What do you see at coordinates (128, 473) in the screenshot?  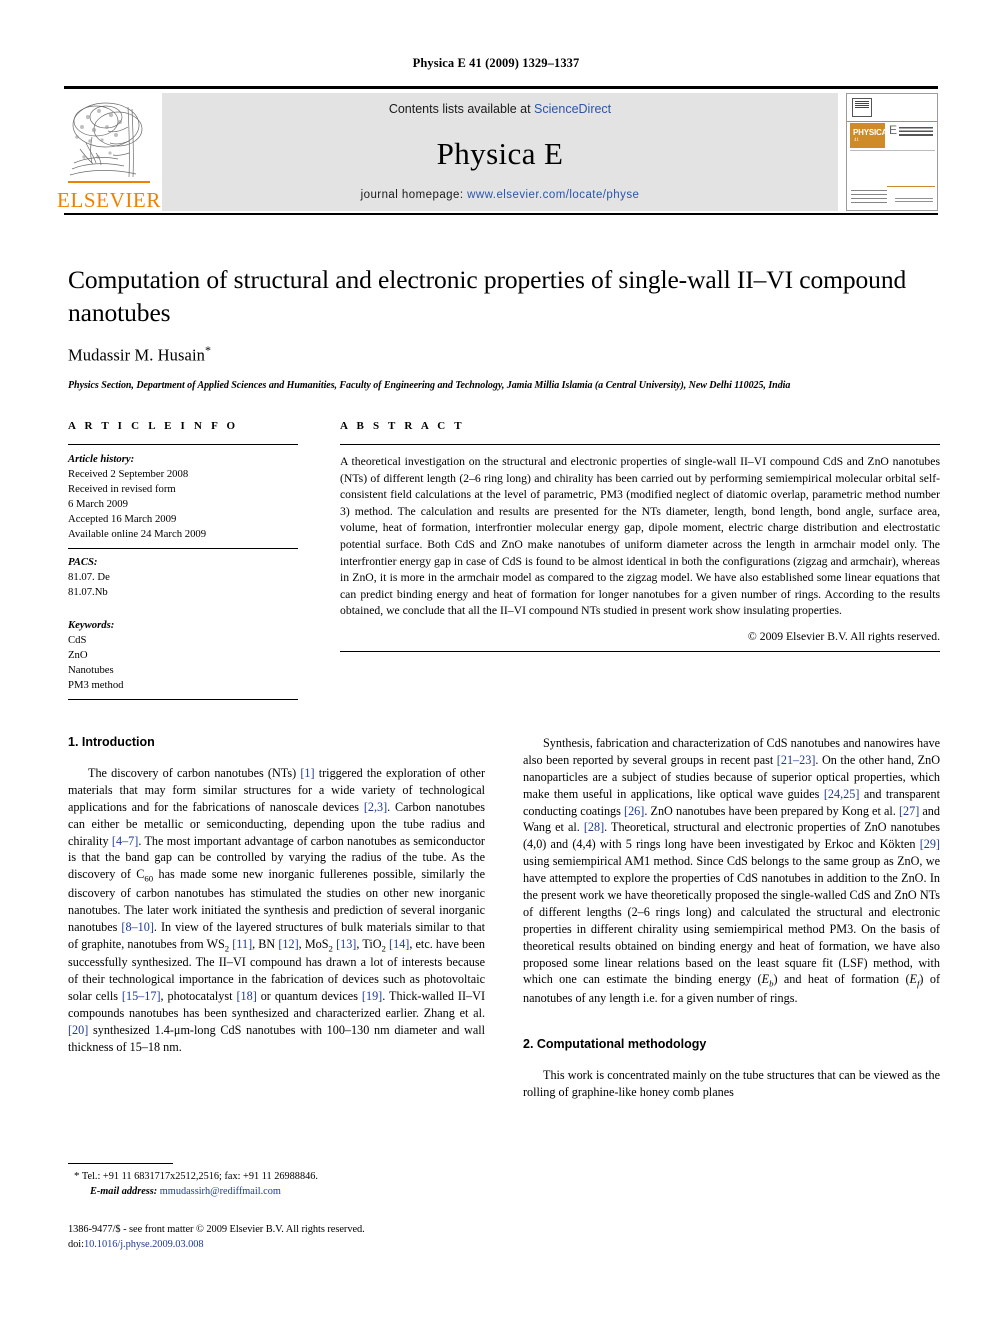 I see `history-item: Received 2 September 2008` at bounding box center [128, 473].